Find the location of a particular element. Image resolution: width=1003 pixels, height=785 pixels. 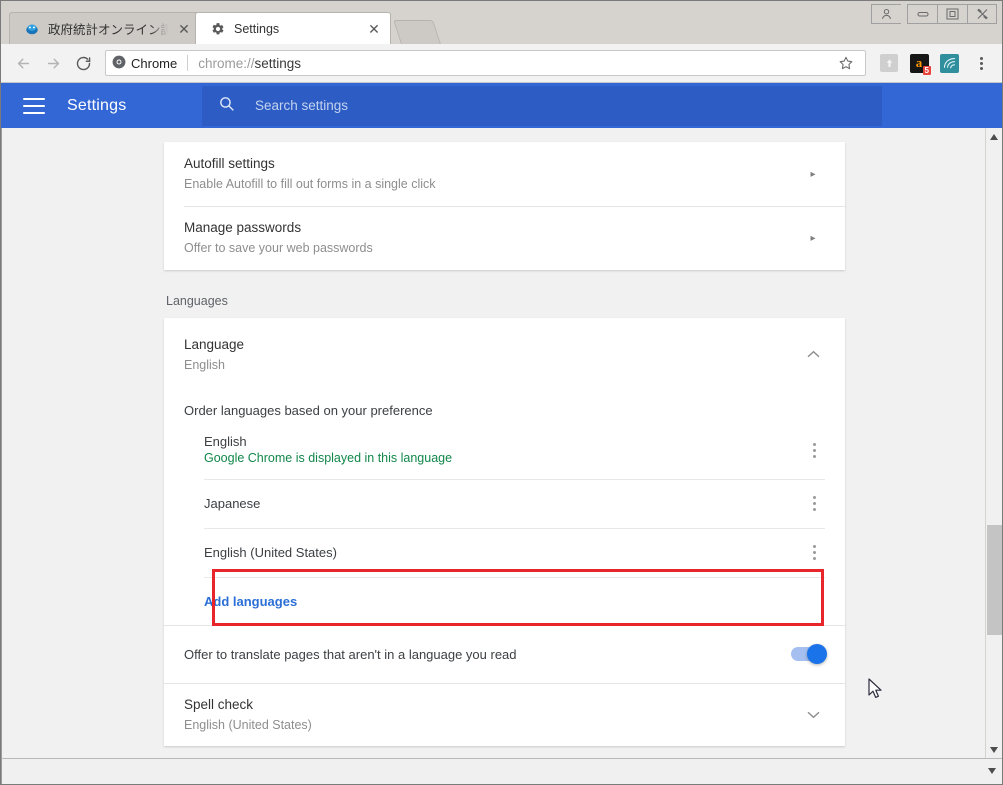

language-name: English (United States) is located at coordinates (270, 553).